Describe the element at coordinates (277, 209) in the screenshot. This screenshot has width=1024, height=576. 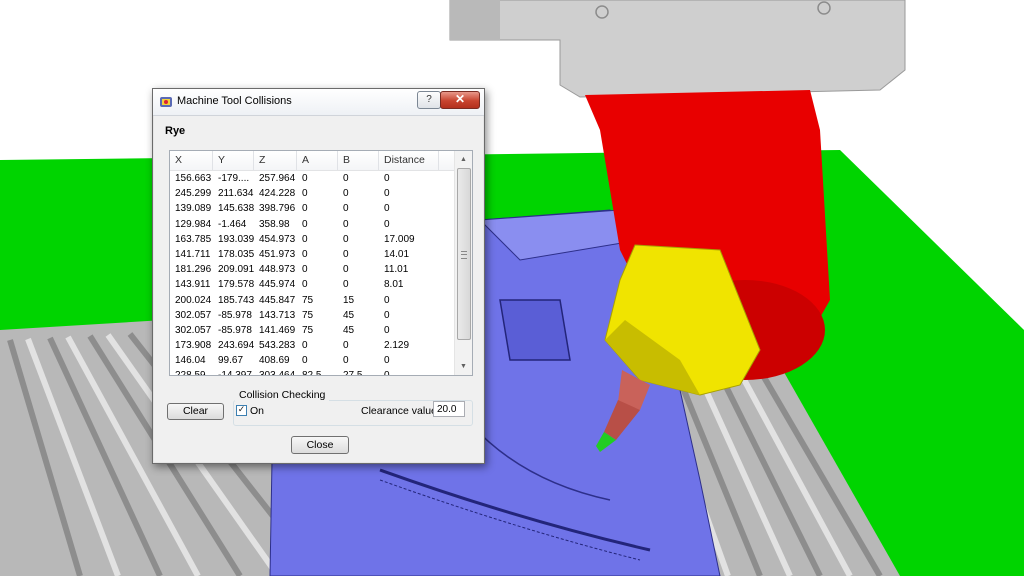
I see `cell-z: 398.796` at that location.